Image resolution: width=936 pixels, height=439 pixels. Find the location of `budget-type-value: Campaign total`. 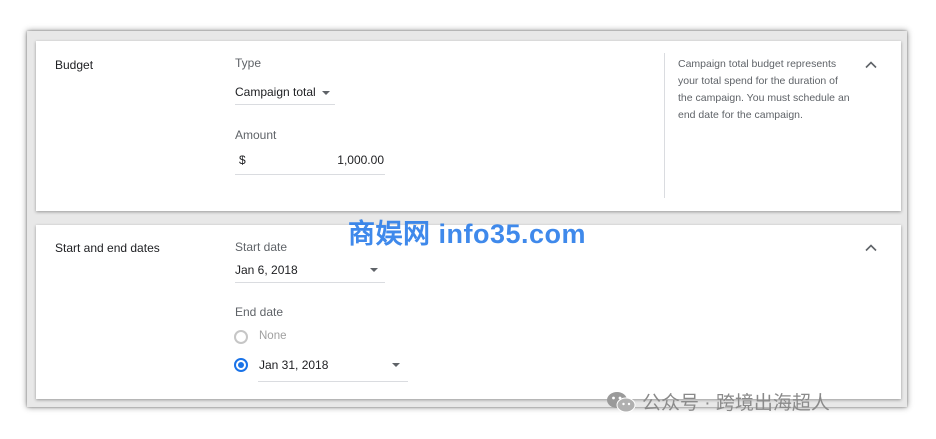

budget-type-value: Campaign total is located at coordinates (275, 92).